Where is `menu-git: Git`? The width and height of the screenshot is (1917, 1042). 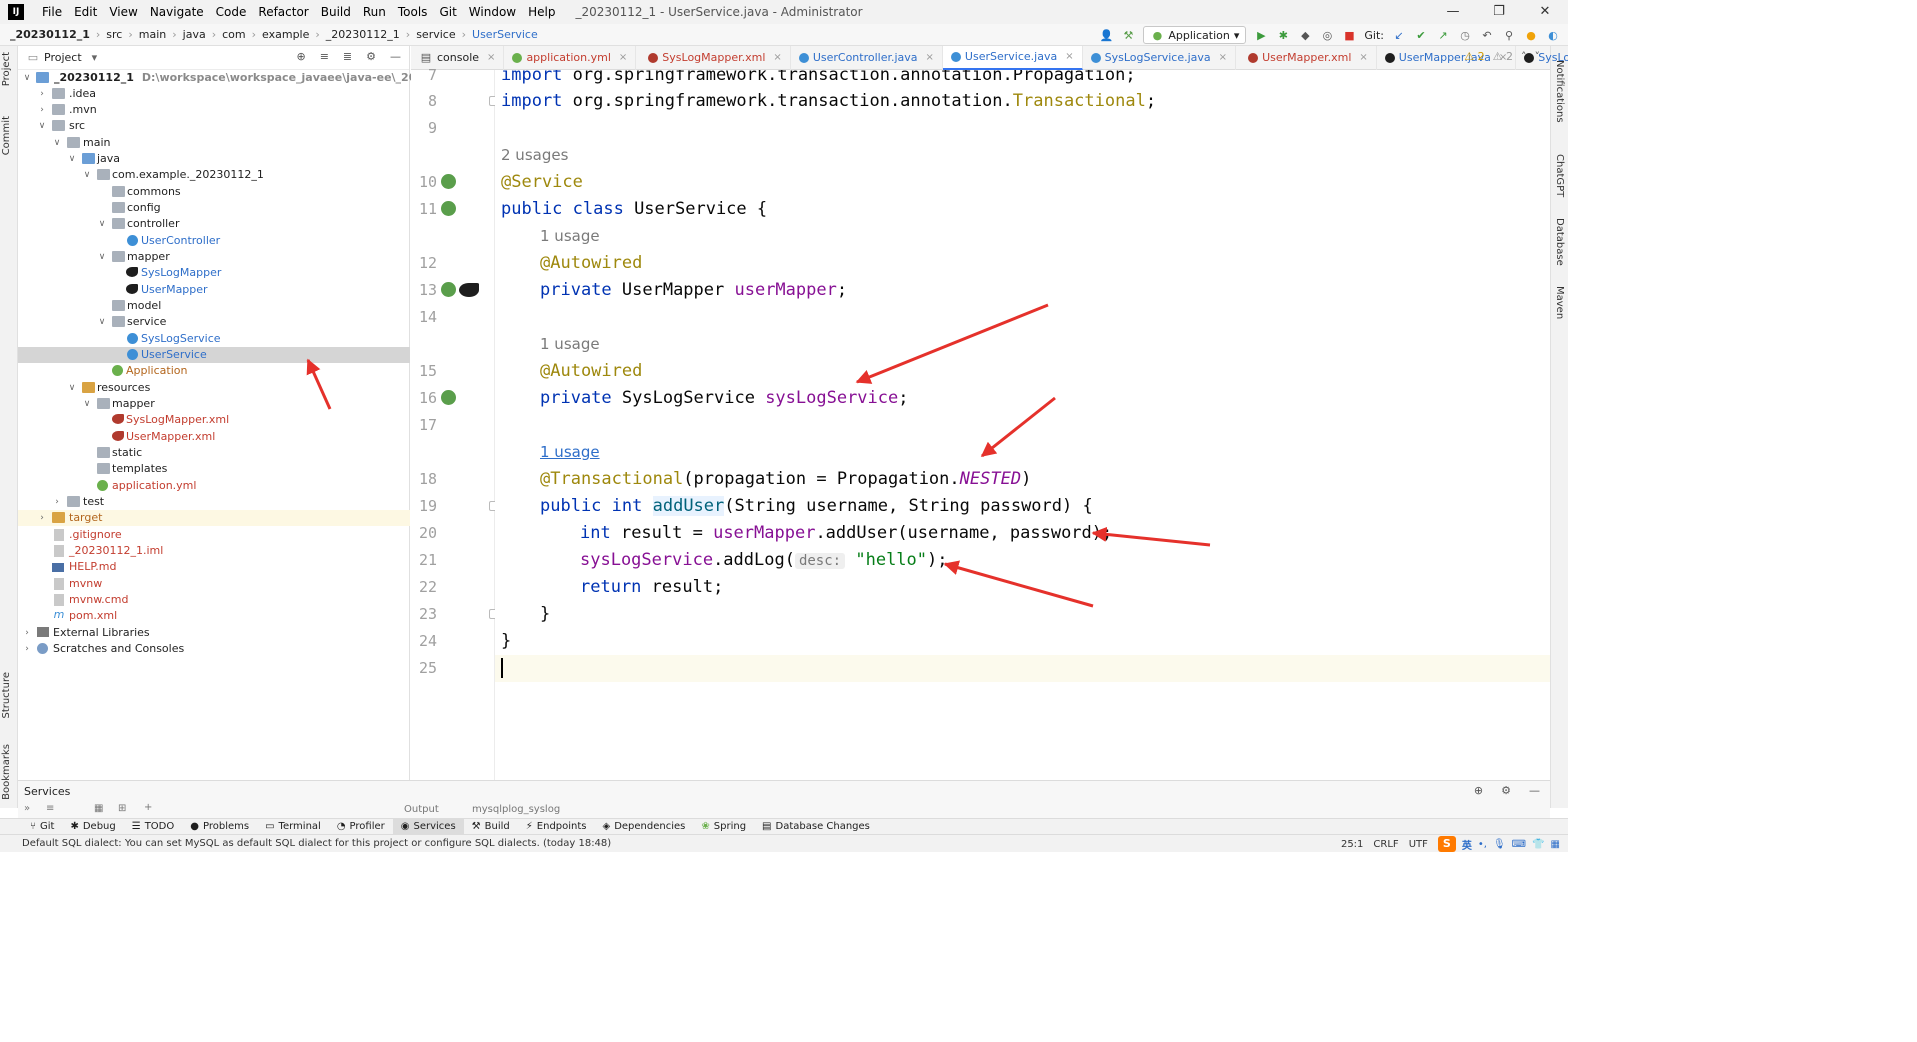 menu-git: Git is located at coordinates (447, 12).